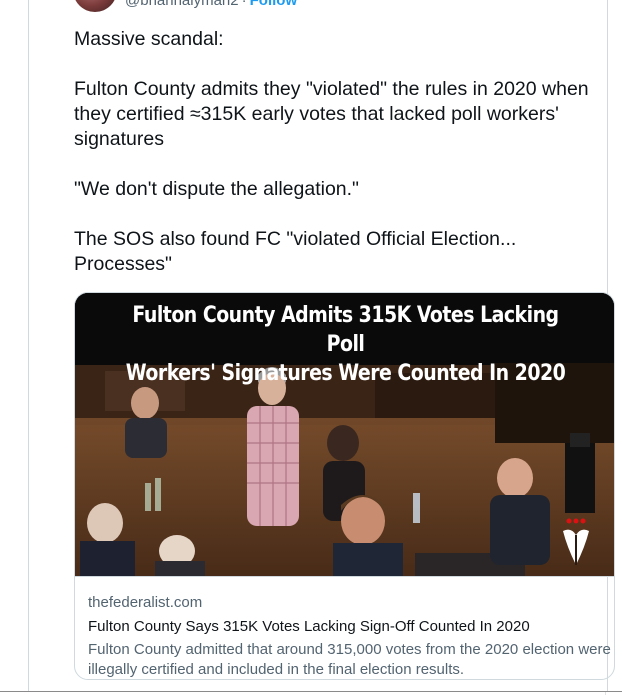 The width and height of the screenshot is (622, 695). I want to click on follow-button: Follow, so click(274, 4).